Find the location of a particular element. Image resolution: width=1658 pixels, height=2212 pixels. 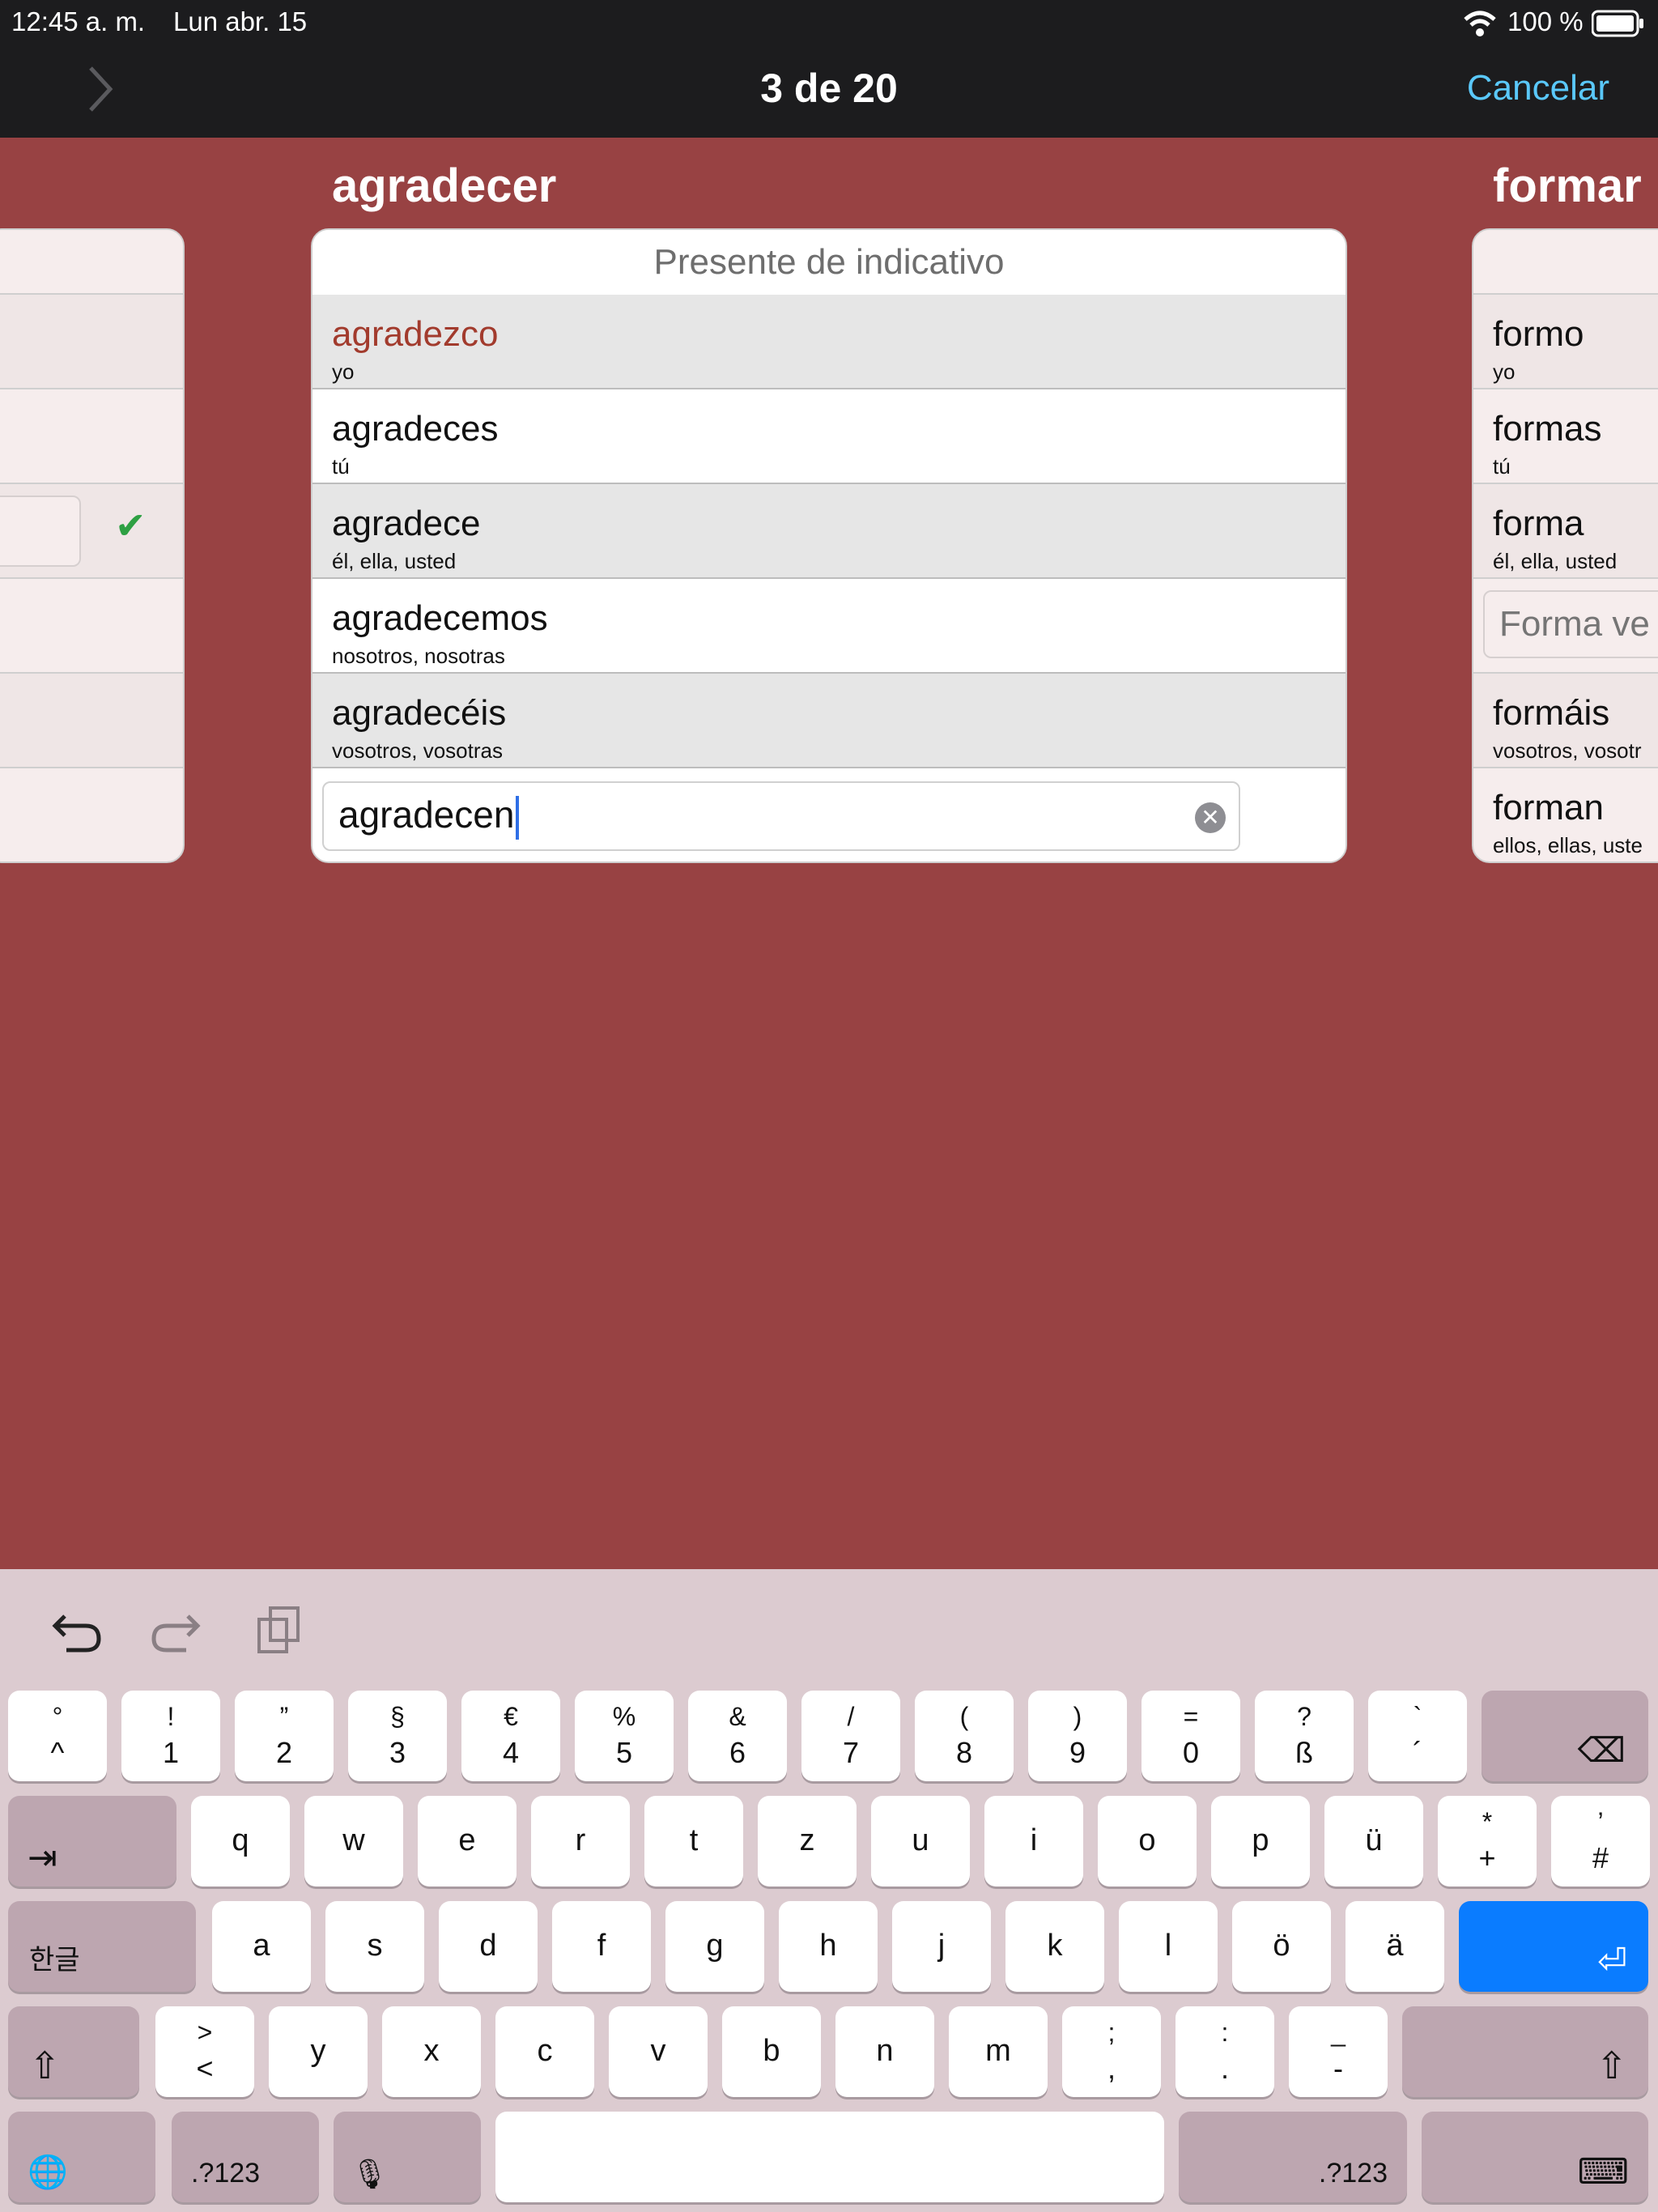

key-4: €4 is located at coordinates (510, 1736).